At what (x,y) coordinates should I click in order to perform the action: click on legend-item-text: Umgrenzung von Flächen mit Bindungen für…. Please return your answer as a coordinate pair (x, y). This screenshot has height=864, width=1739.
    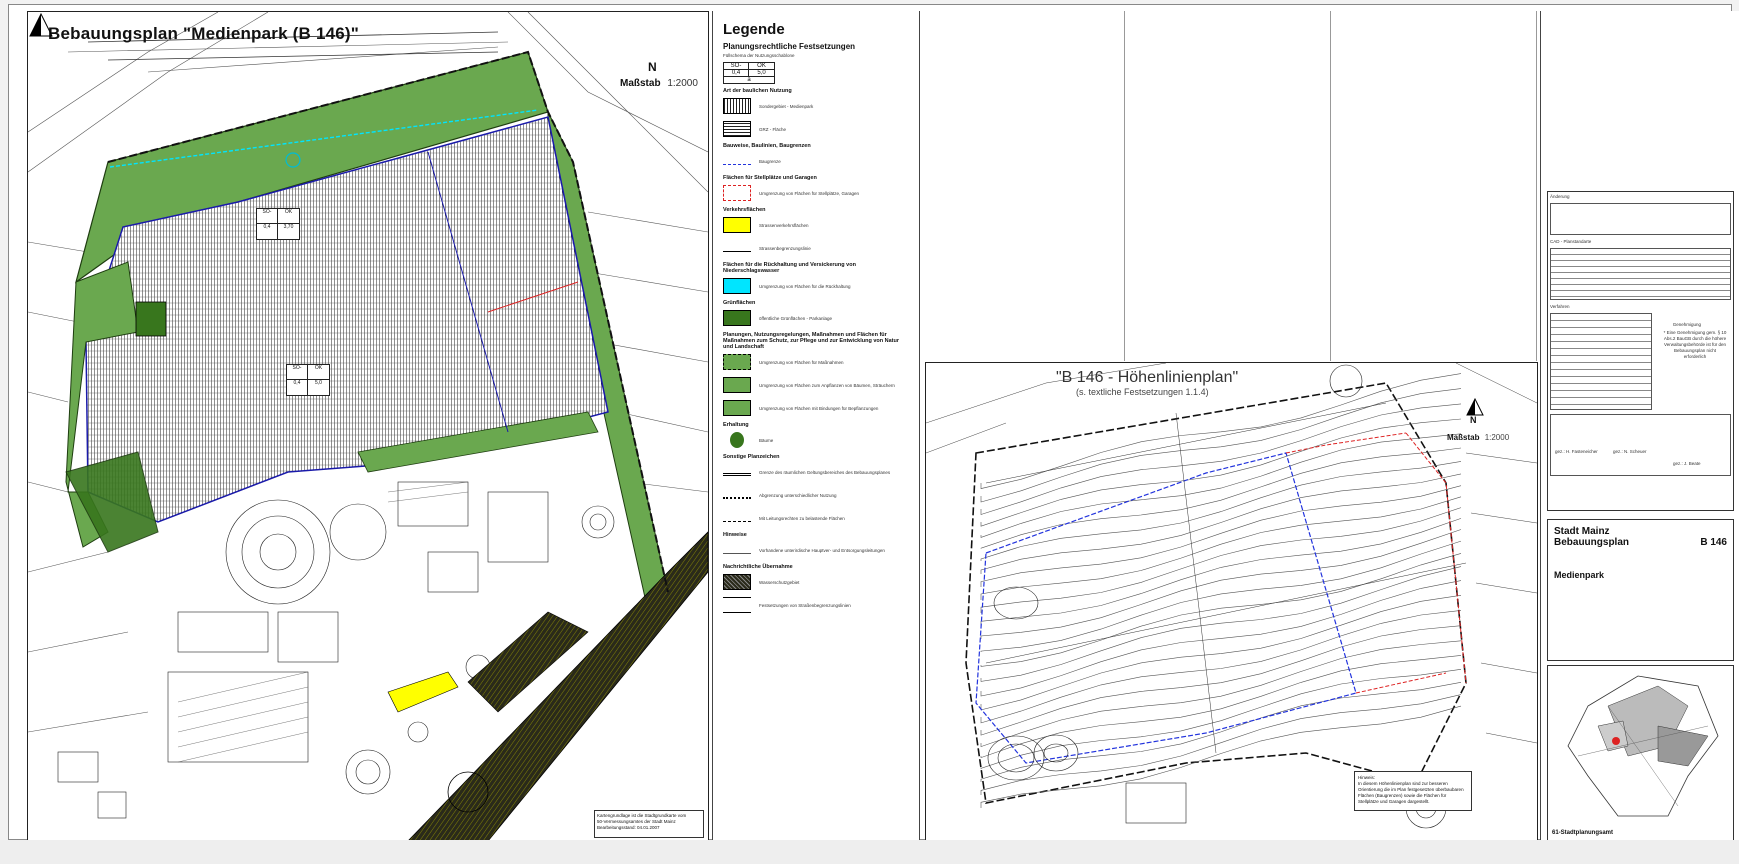
    Looking at the image, I should click on (819, 408).